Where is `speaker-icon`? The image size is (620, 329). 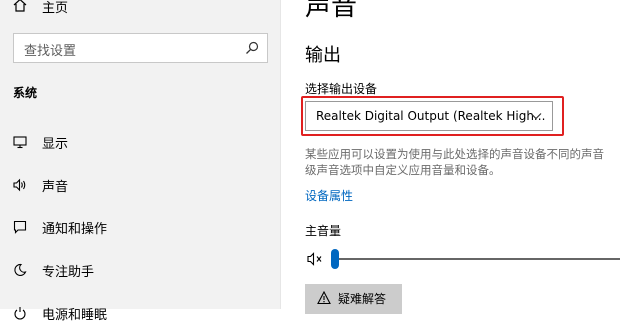 speaker-icon is located at coordinates (19, 185).